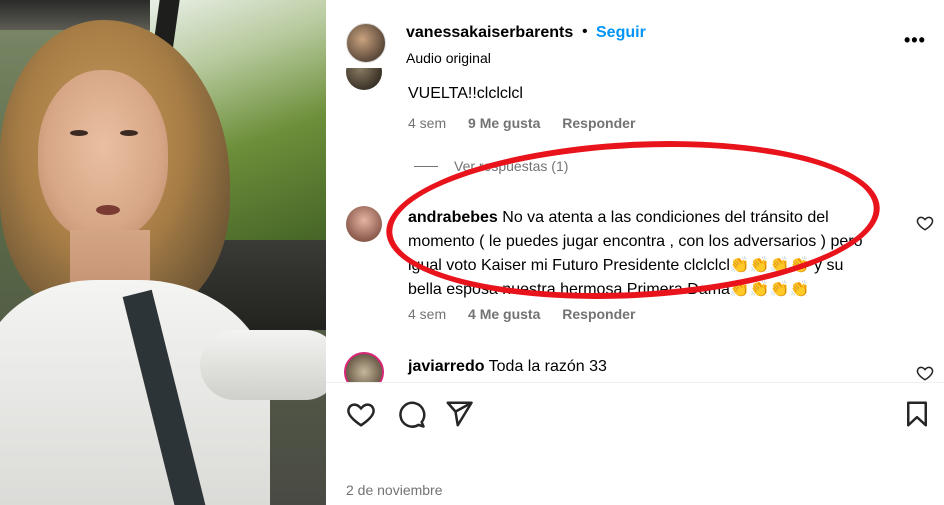  I want to click on follow-button: Seguir, so click(621, 33).